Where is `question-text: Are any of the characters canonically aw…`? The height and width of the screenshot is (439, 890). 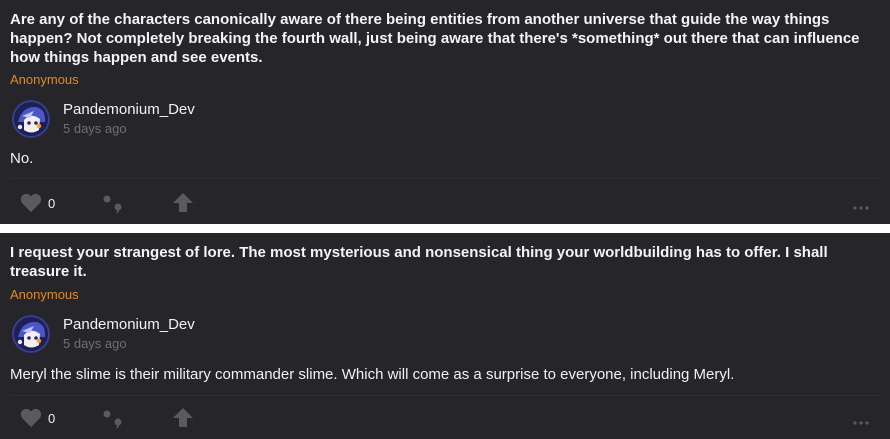 question-text: Are any of the characters canonically aw… is located at coordinates (435, 38).